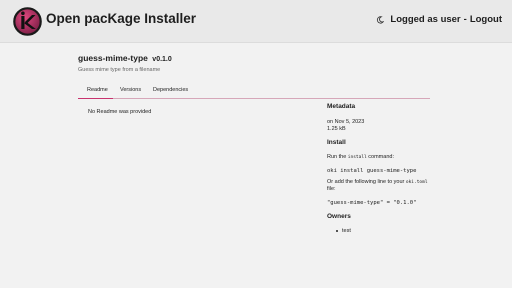 This screenshot has height=288, width=512. I want to click on package-version: v0.1.0, so click(162, 59).